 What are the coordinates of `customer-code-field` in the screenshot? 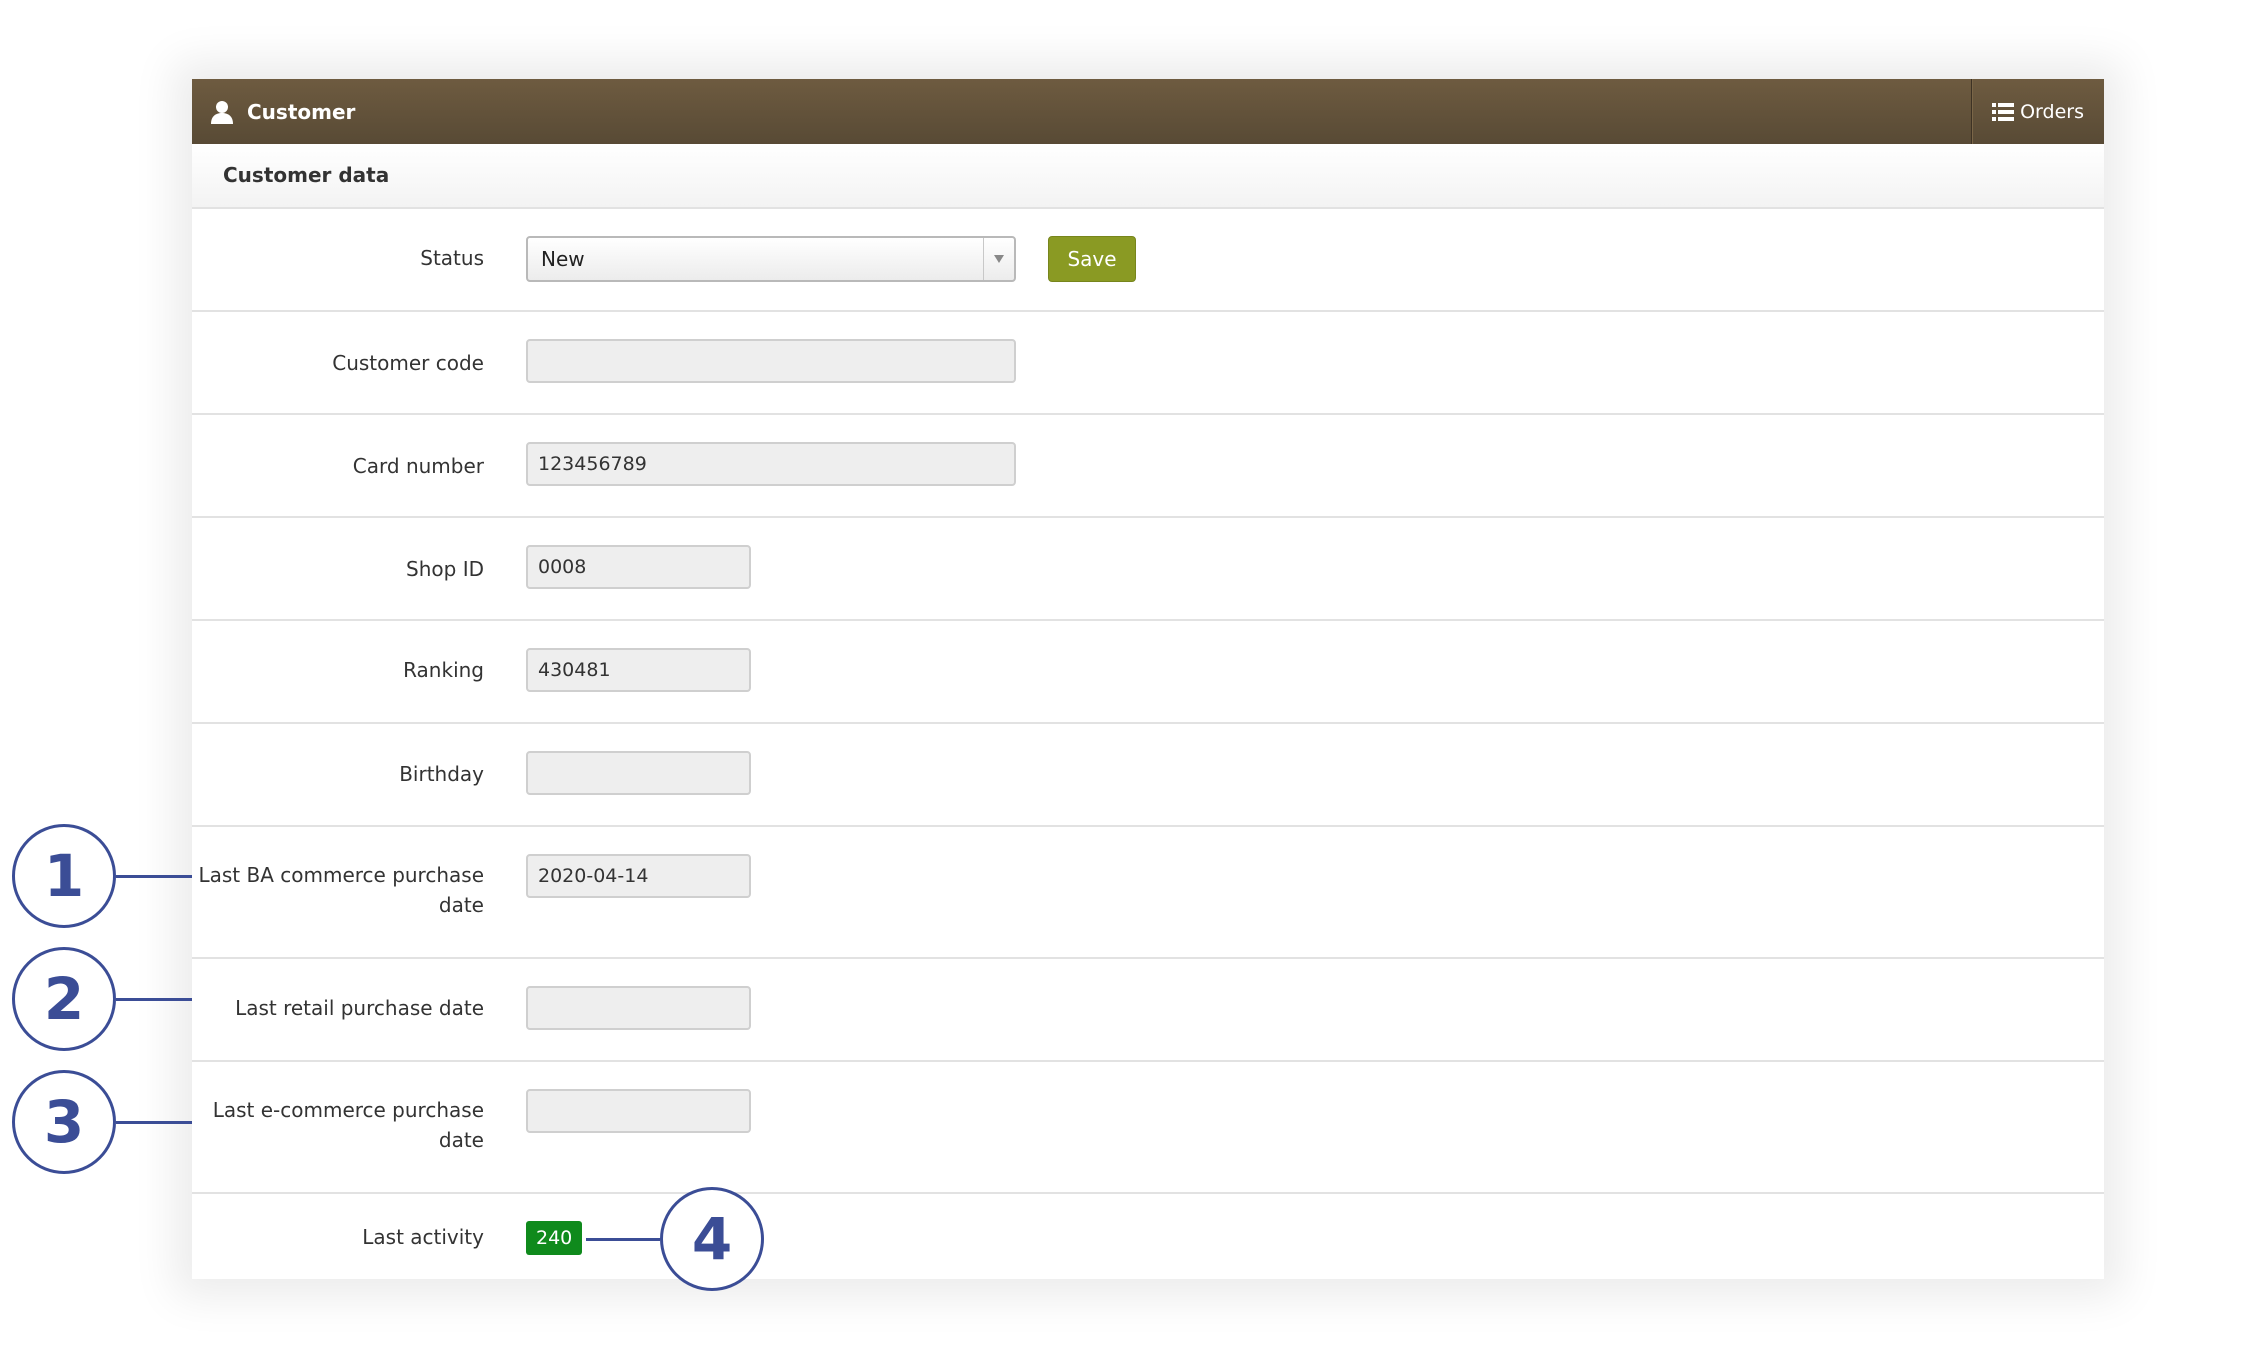 It's located at (771, 361).